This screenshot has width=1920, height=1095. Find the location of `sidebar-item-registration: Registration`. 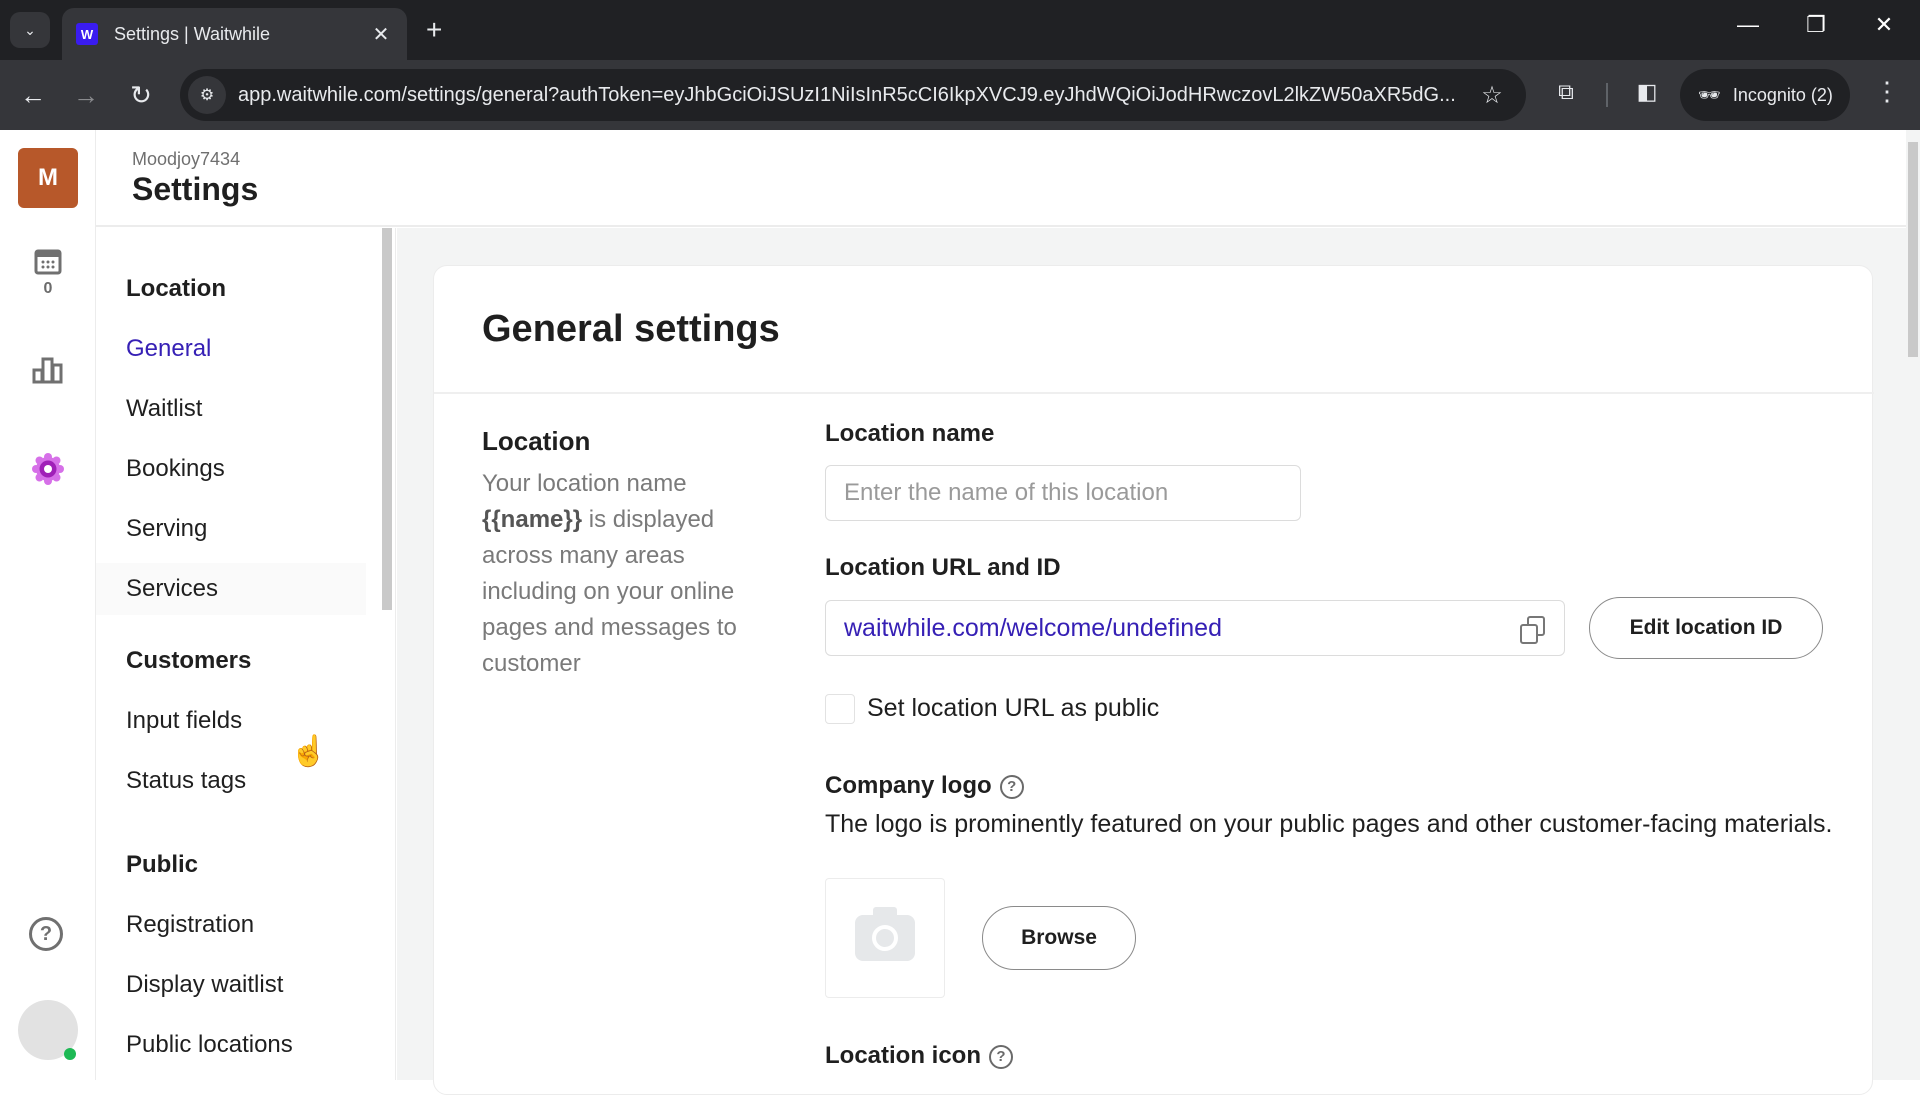

sidebar-item-registration: Registration is located at coordinates (231, 925).